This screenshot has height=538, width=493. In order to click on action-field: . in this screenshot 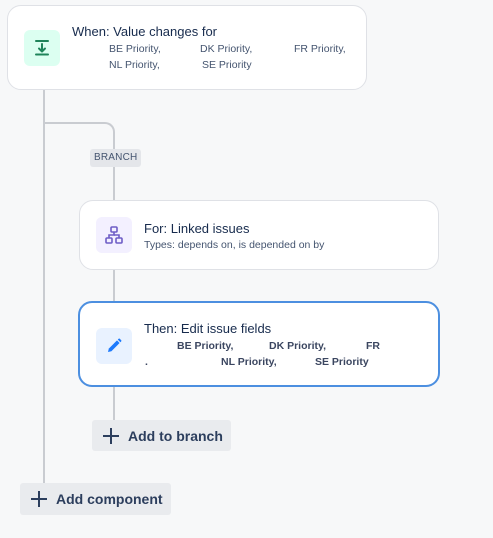, I will do `click(146, 362)`.